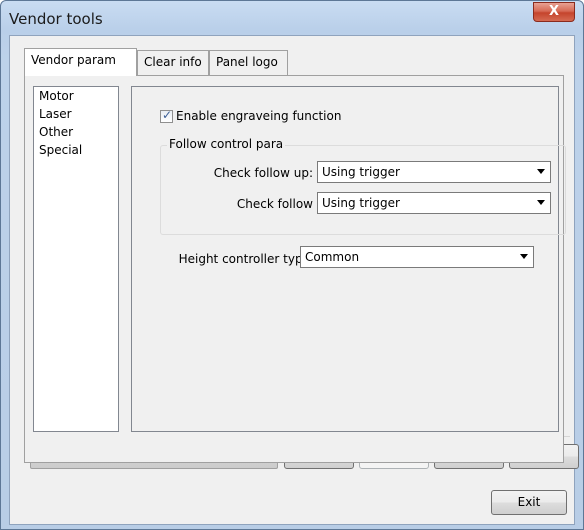  I want to click on exit-button: Exit, so click(529, 502).